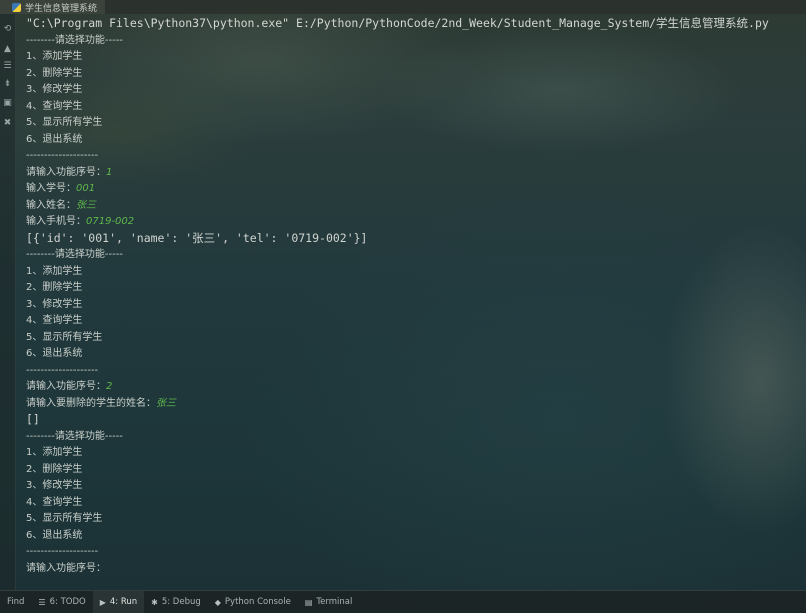  I want to click on tool-tab-terminal: ▤ Terminal, so click(328, 602).